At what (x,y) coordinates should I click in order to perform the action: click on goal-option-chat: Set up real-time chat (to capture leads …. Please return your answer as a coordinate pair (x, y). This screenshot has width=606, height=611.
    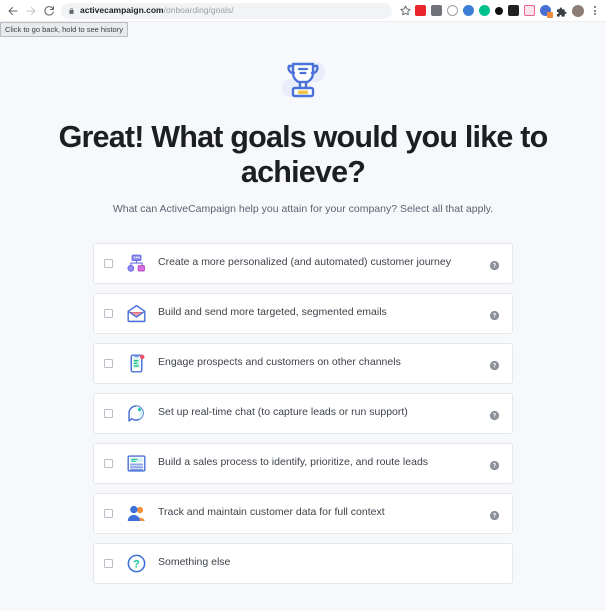
    Looking at the image, I should click on (303, 413).